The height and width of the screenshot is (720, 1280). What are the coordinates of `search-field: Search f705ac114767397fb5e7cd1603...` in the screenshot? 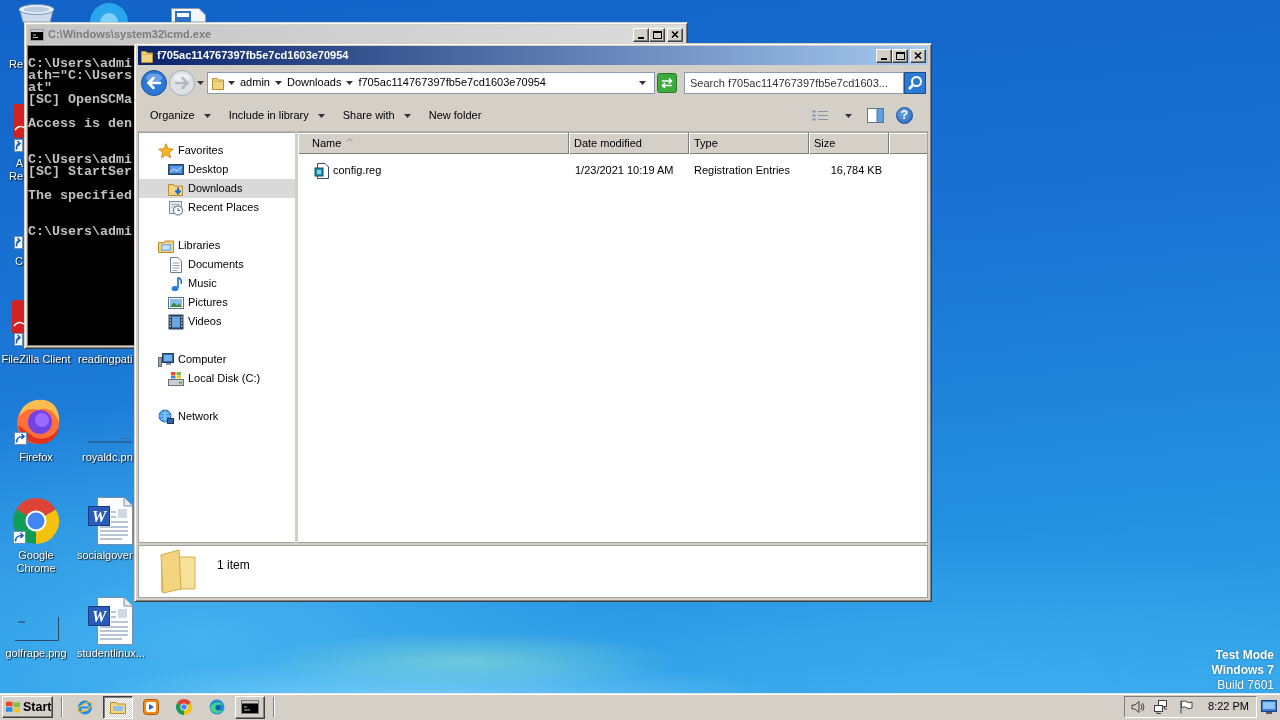 It's located at (794, 82).